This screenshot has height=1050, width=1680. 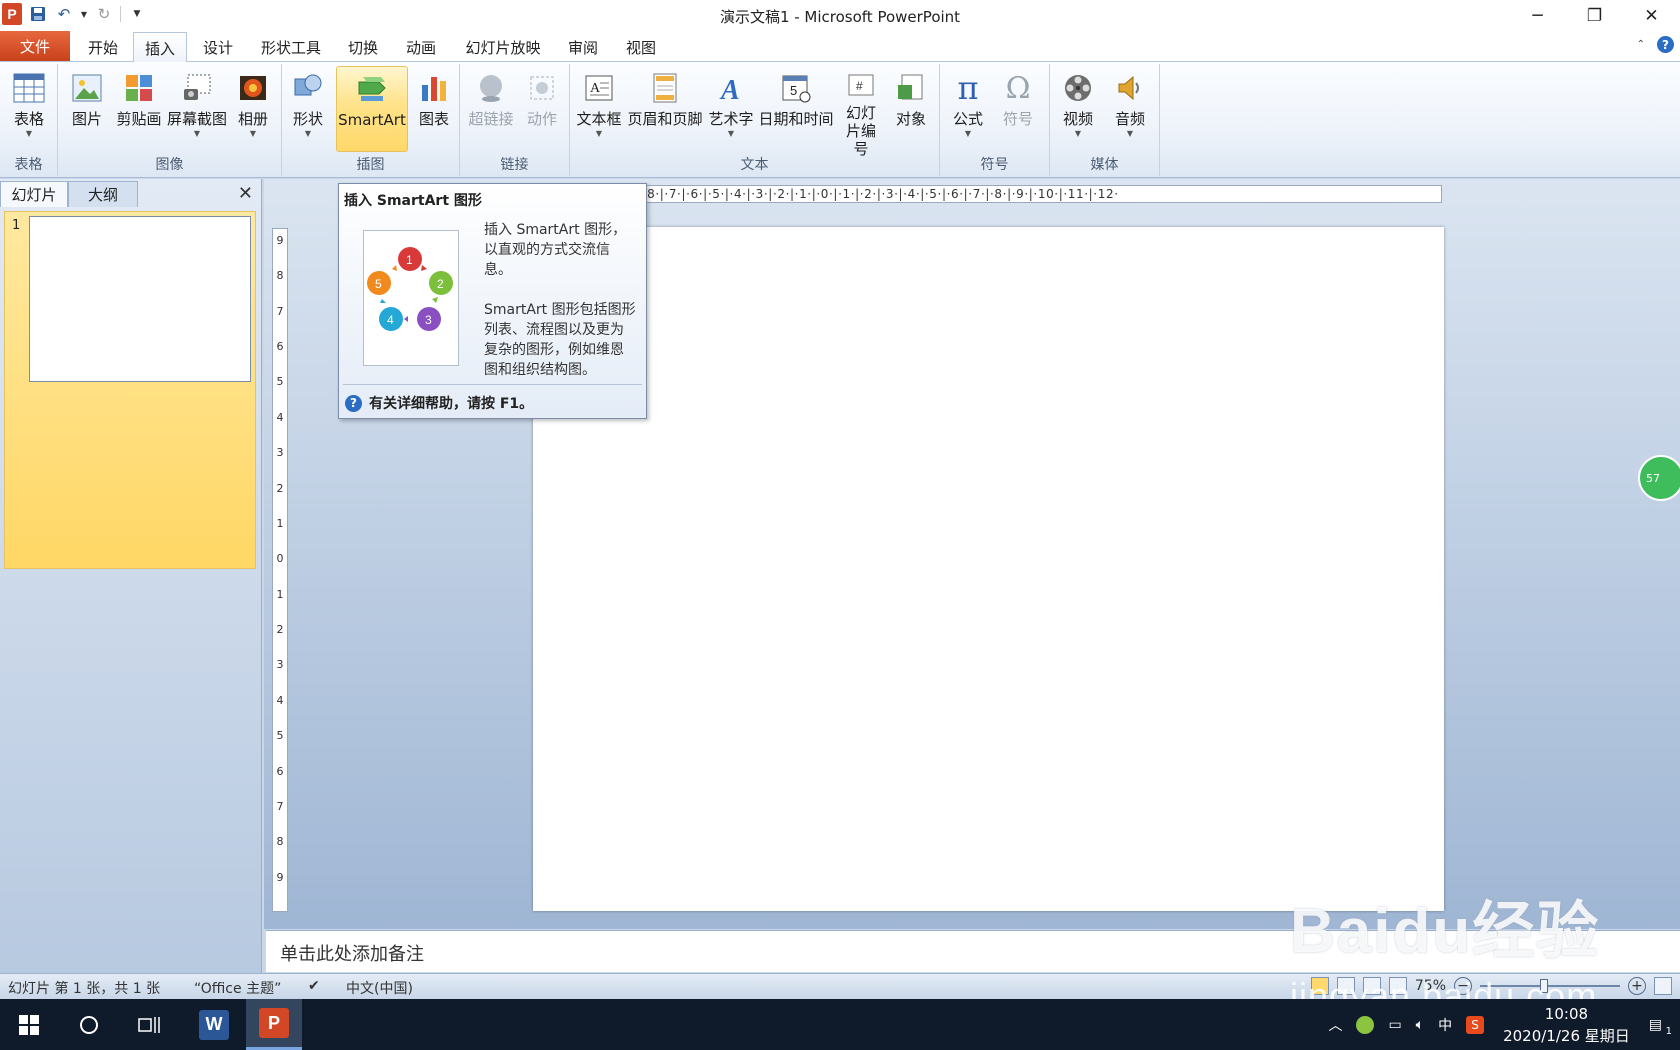 I want to click on slide-thumbnail-item: 1, so click(x=130, y=390).